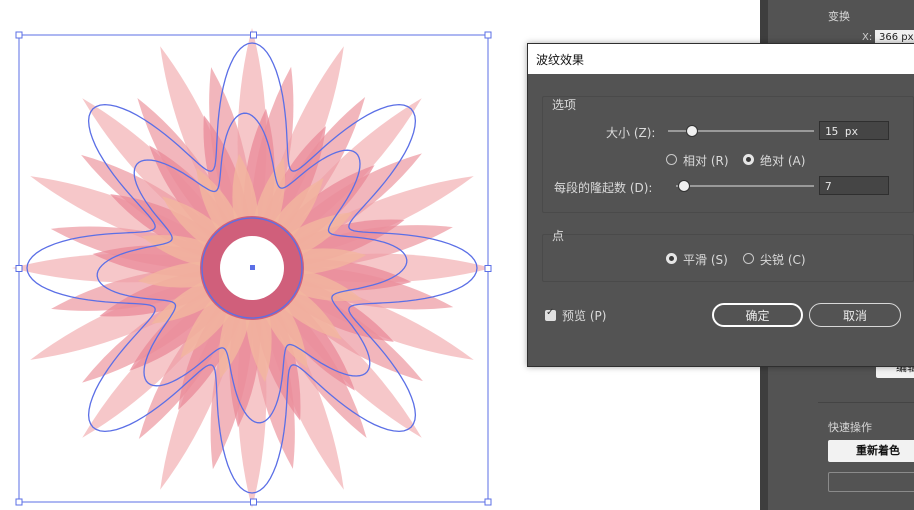 Image resolution: width=914 pixels, height=510 pixels. I want to click on points-group, so click(728, 258).